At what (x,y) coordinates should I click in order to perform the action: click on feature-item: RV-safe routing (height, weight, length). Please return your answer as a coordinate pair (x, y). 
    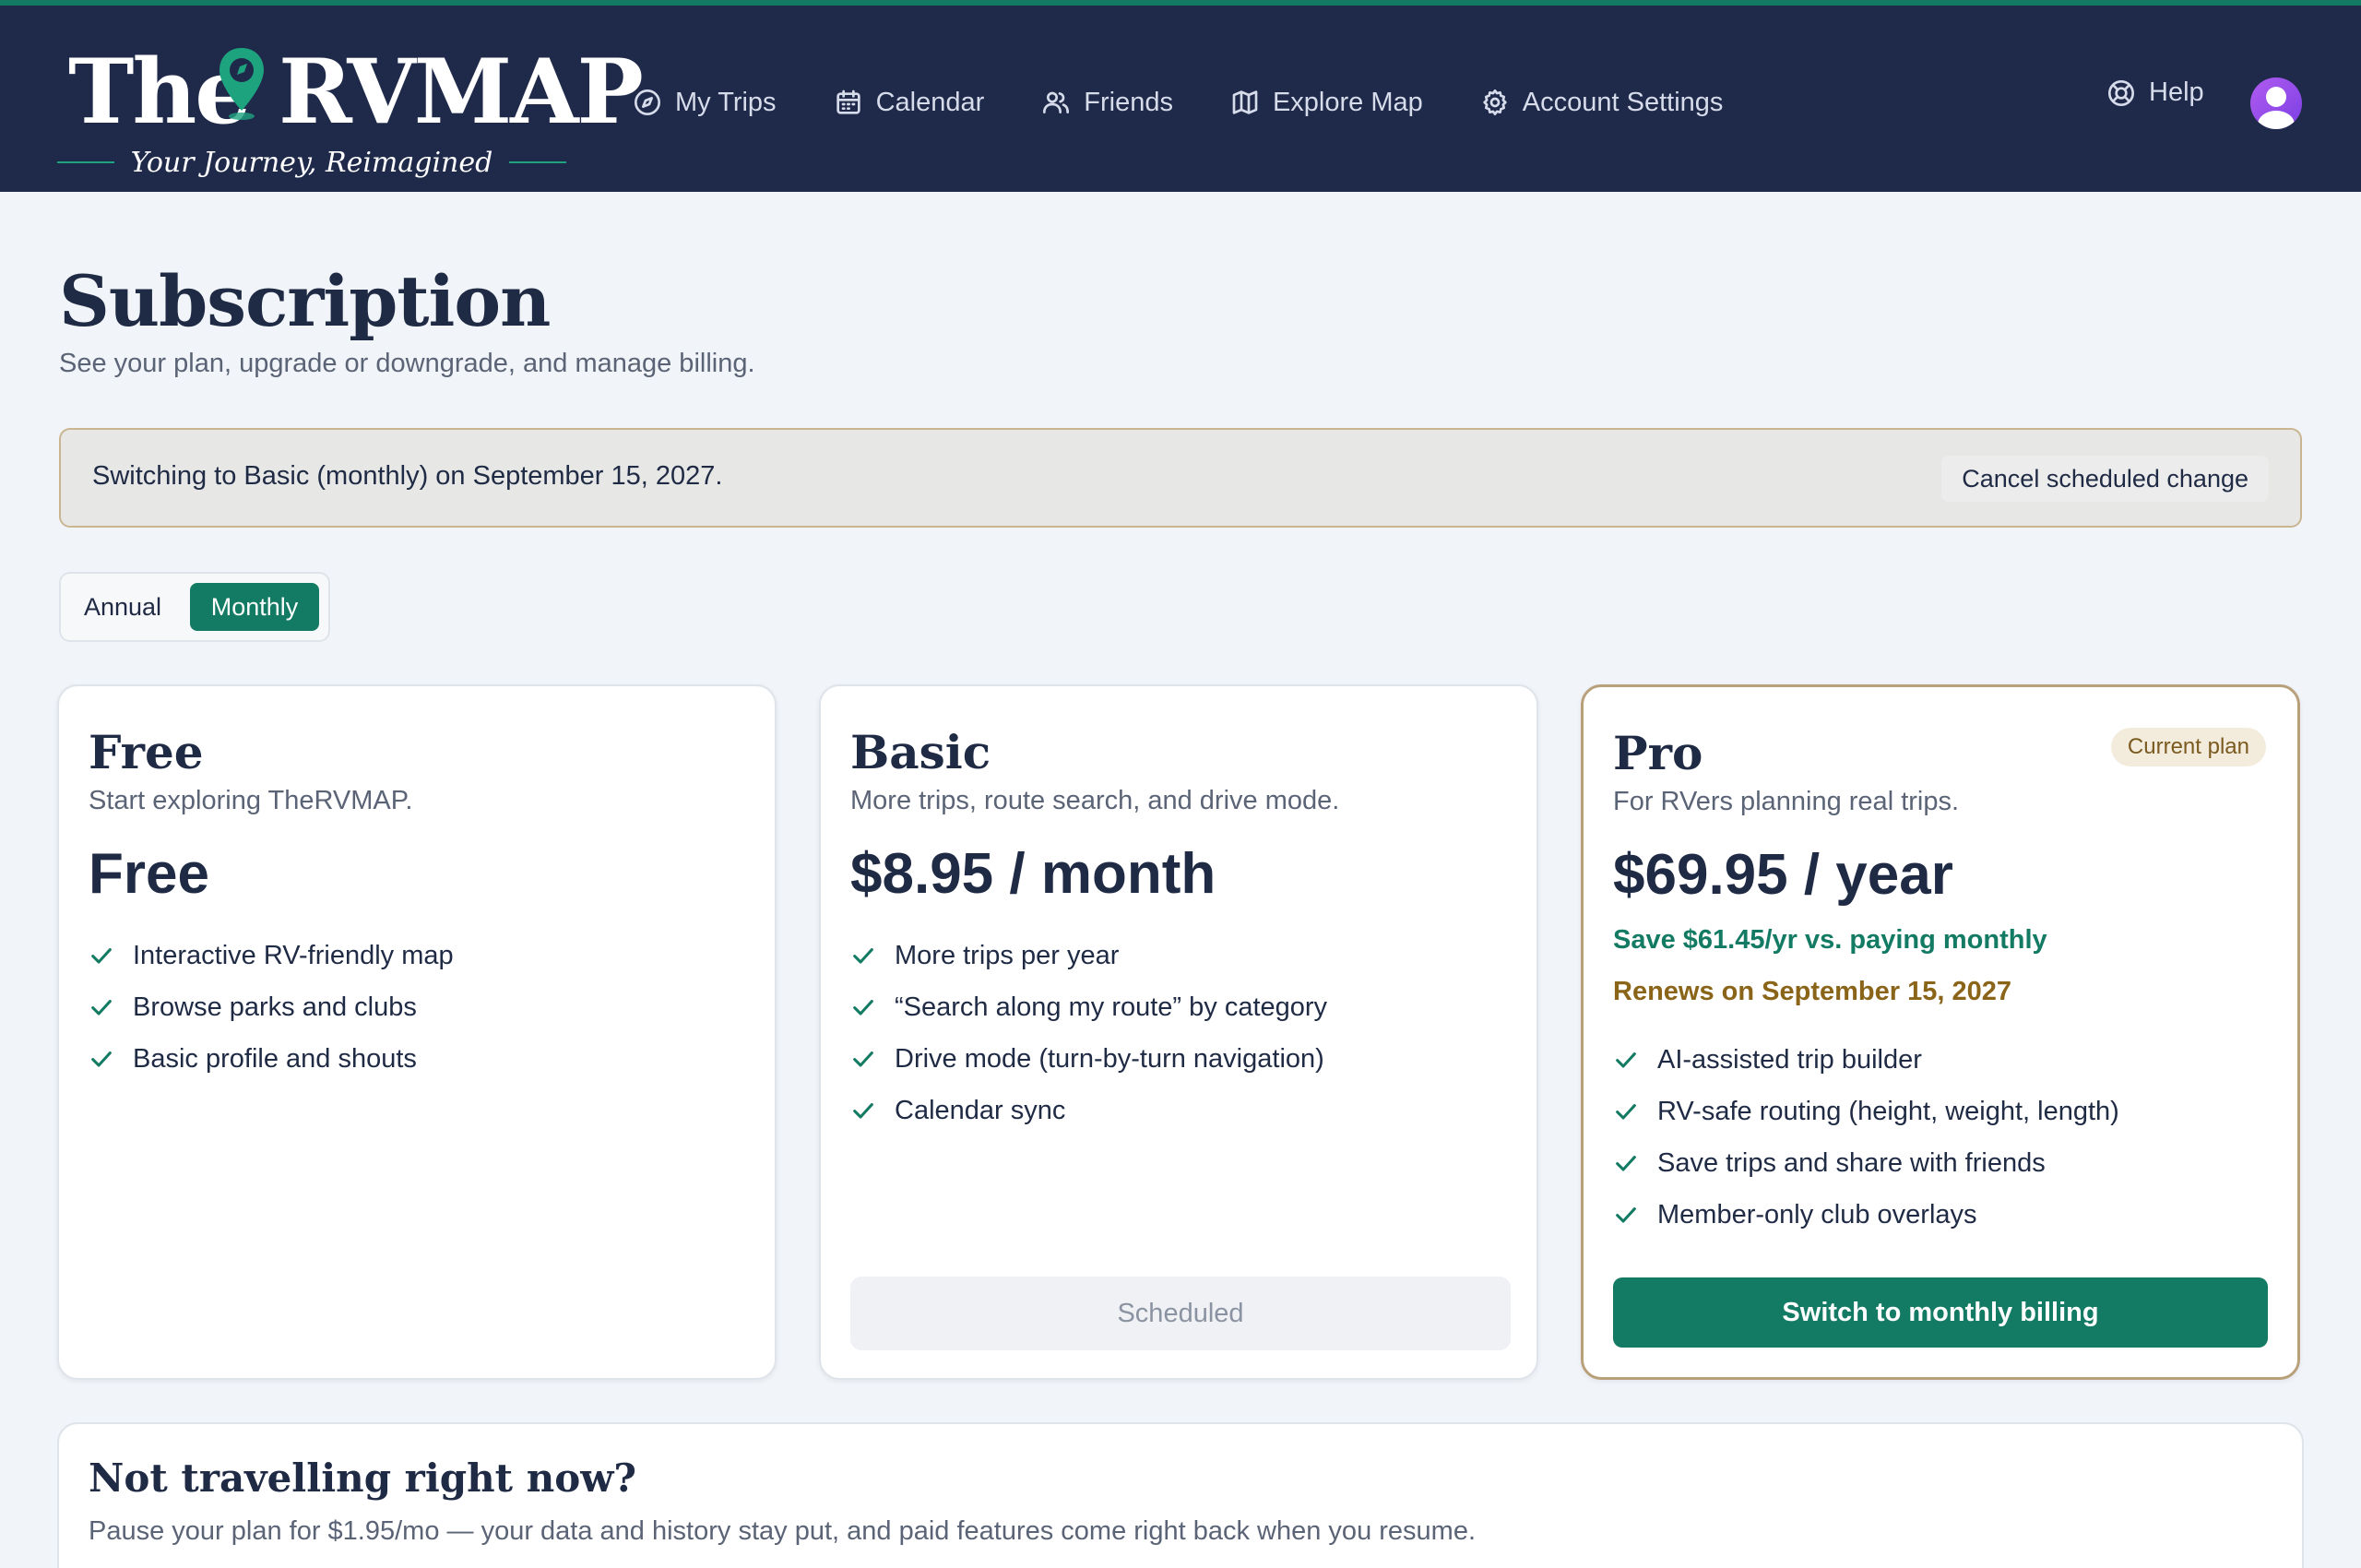
    Looking at the image, I should click on (1866, 1111).